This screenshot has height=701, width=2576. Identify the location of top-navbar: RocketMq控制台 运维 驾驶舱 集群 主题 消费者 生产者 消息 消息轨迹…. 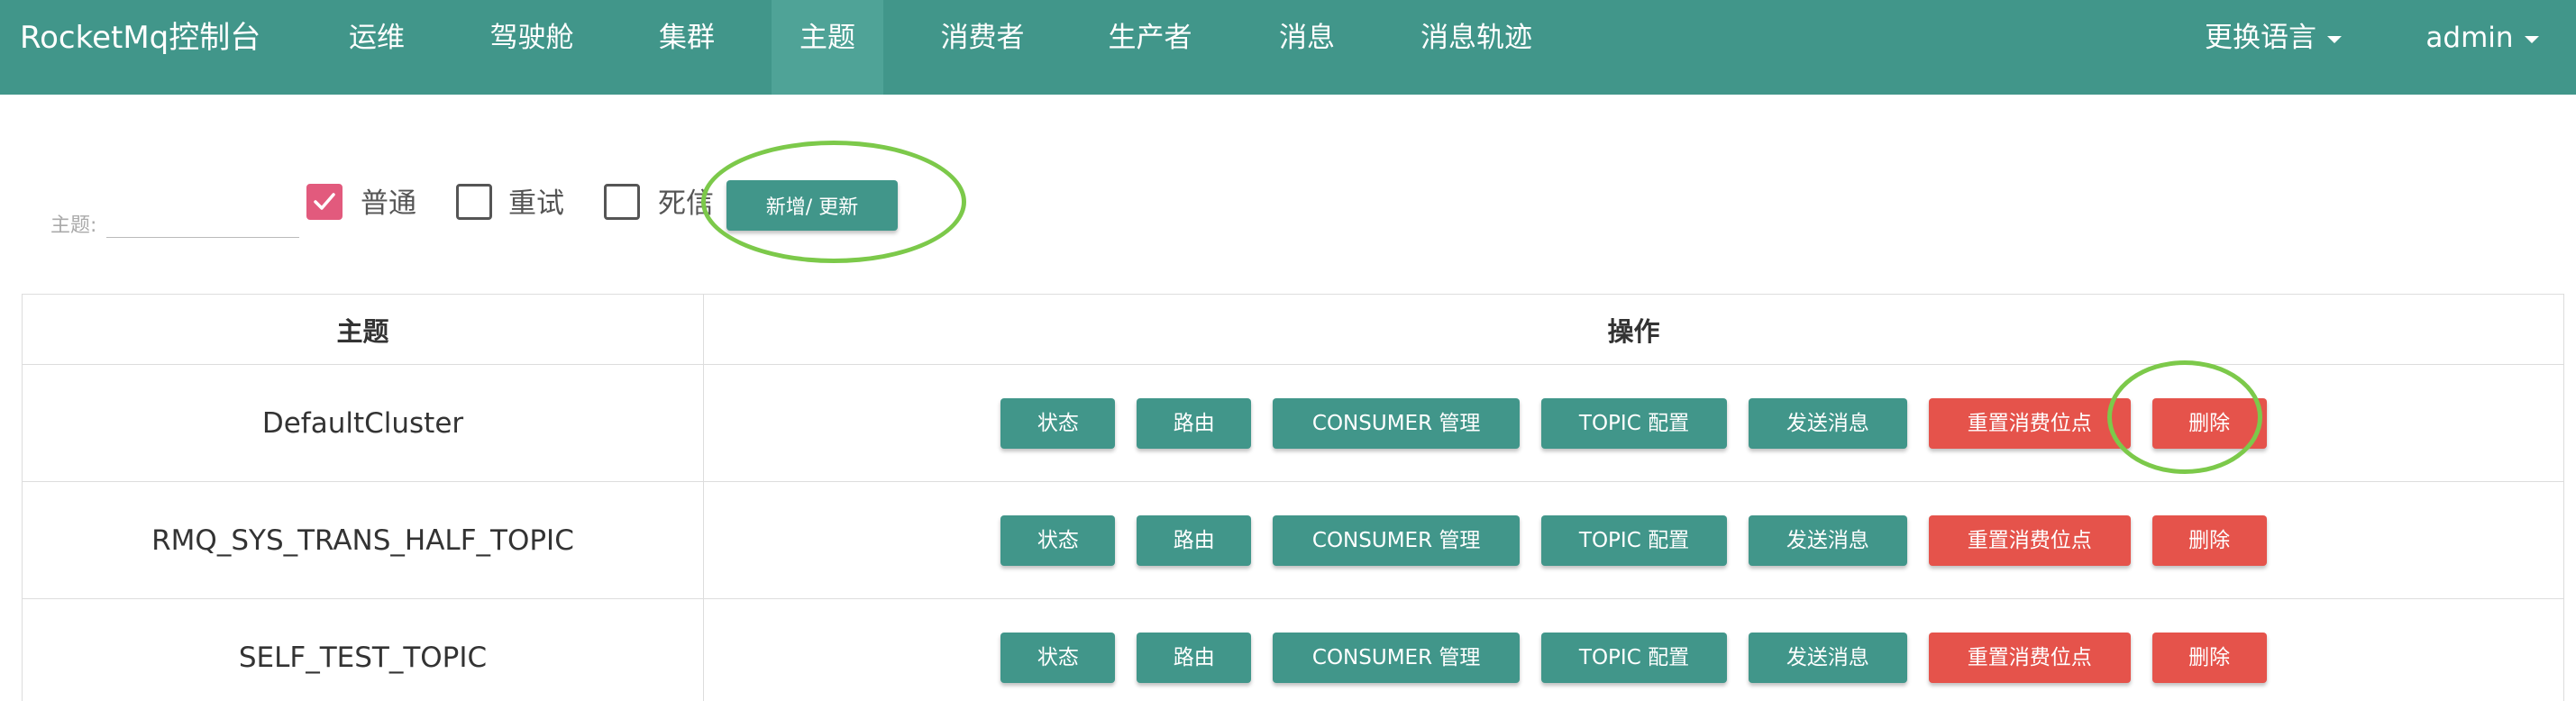
(1288, 47).